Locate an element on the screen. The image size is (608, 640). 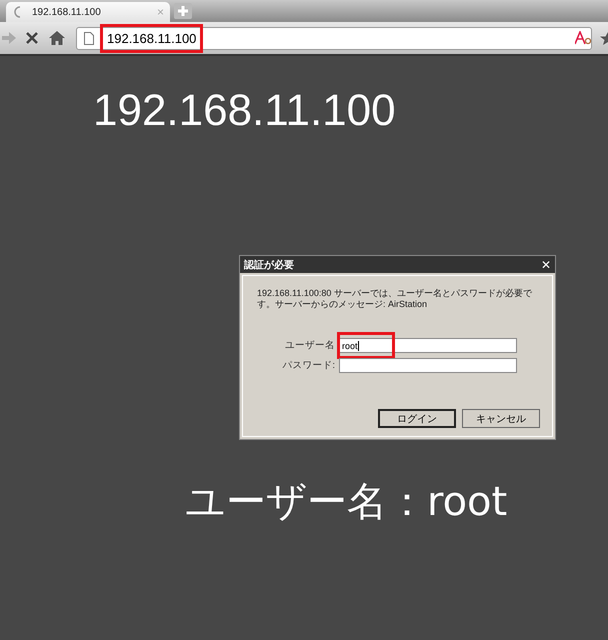
home-icon is located at coordinates (57, 38).